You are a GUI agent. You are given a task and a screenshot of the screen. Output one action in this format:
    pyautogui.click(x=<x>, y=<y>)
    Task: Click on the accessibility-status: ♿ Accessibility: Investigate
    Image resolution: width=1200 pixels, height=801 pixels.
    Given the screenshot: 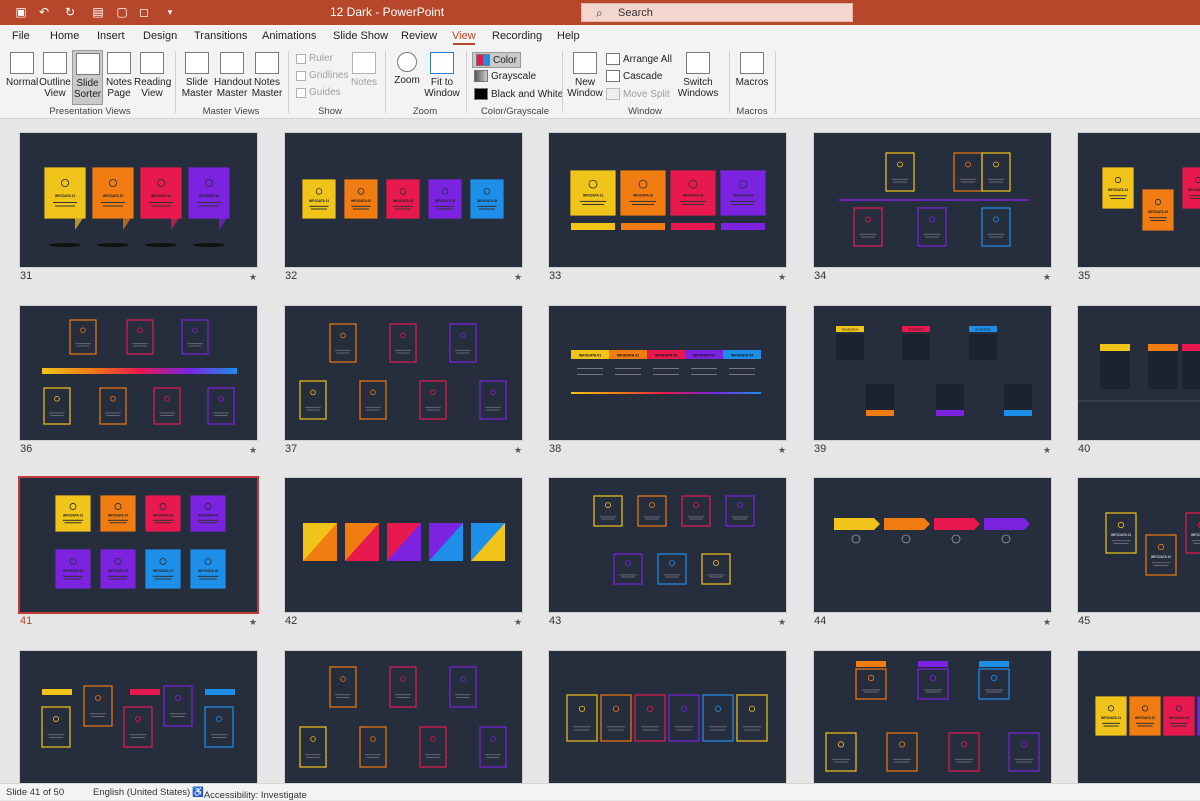 What is the action you would take?
    pyautogui.click(x=198, y=792)
    